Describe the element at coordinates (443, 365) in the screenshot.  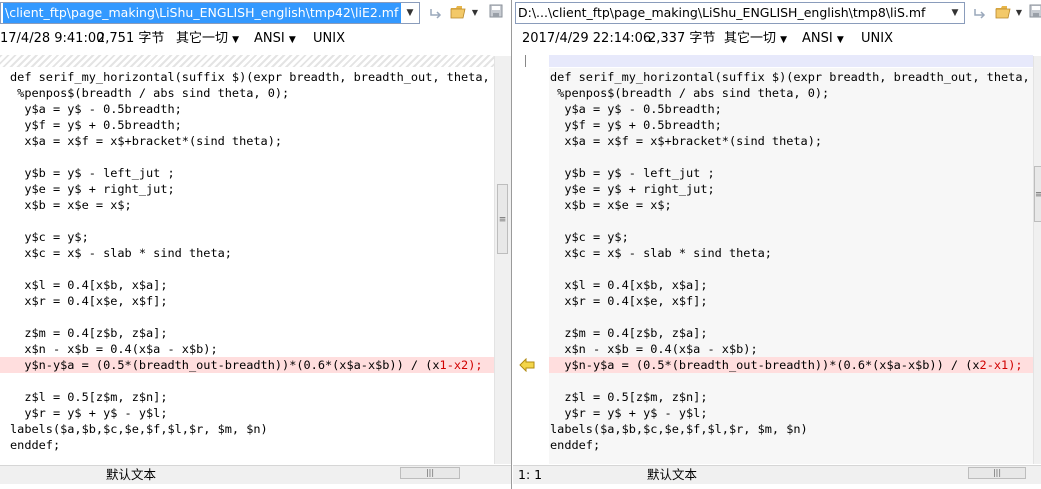
I see `diff-segment-a: 1` at that location.